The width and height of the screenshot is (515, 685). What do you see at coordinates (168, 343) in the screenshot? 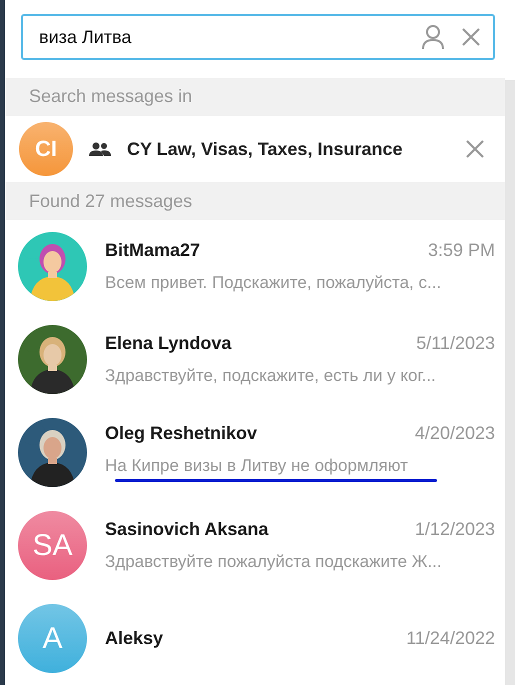
I see `sender-name: Elena Lyndova` at bounding box center [168, 343].